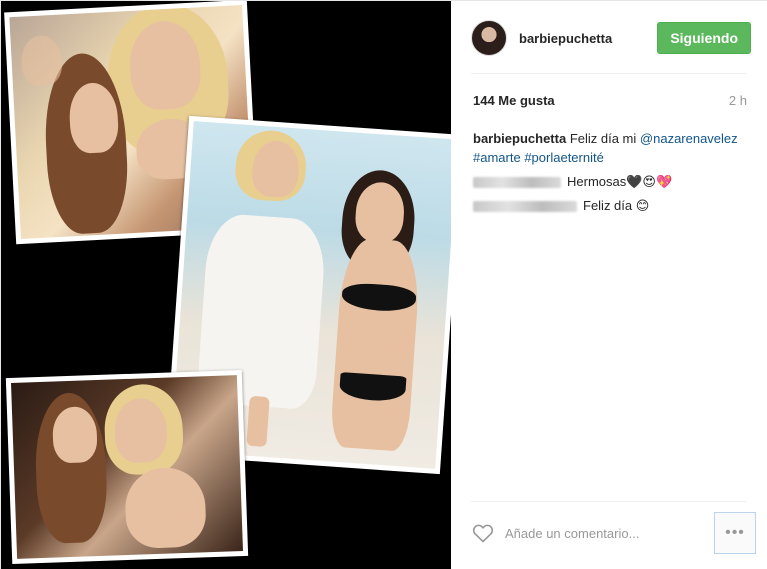 This screenshot has height=569, width=767. What do you see at coordinates (497, 157) in the screenshot?
I see `caption-hashtag-amarte: #amarte` at bounding box center [497, 157].